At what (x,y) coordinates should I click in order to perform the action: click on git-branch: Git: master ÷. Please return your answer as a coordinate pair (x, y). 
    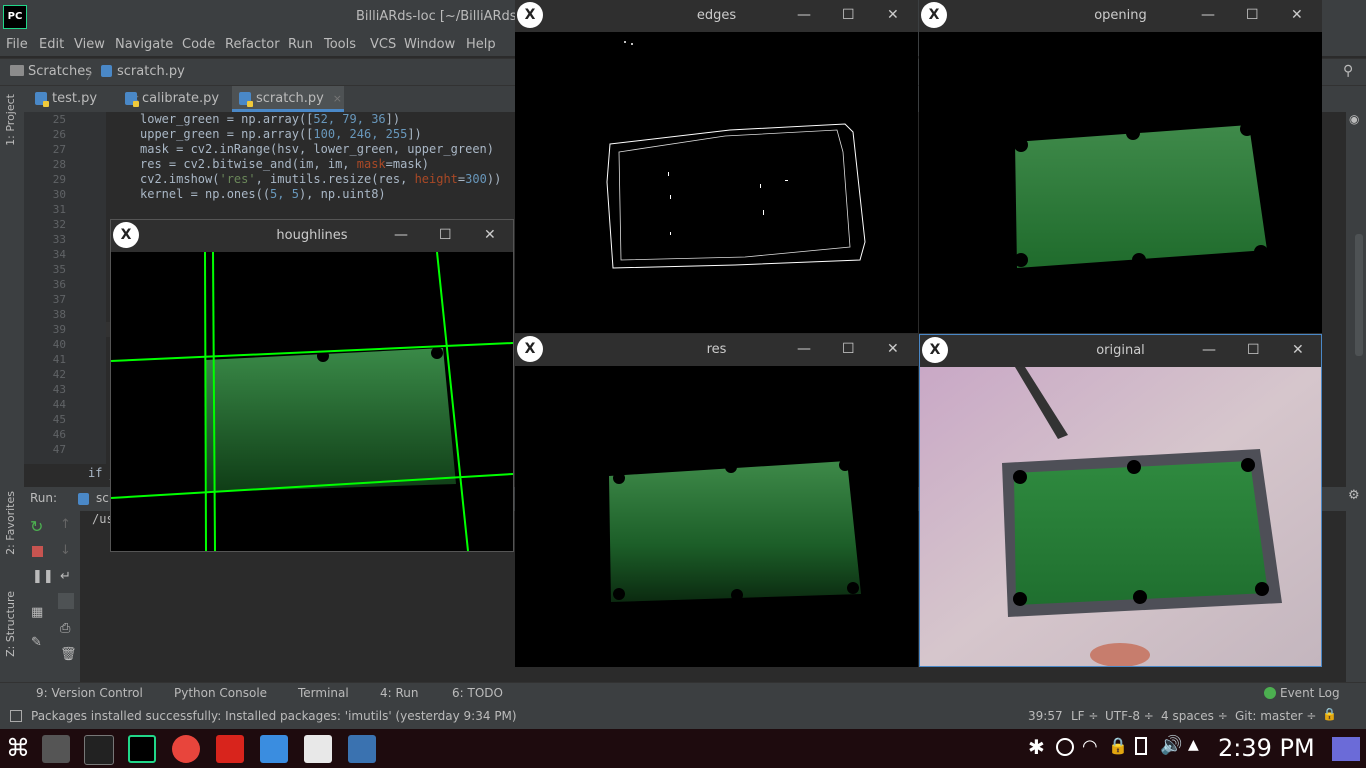
    Looking at the image, I should click on (1275, 716).